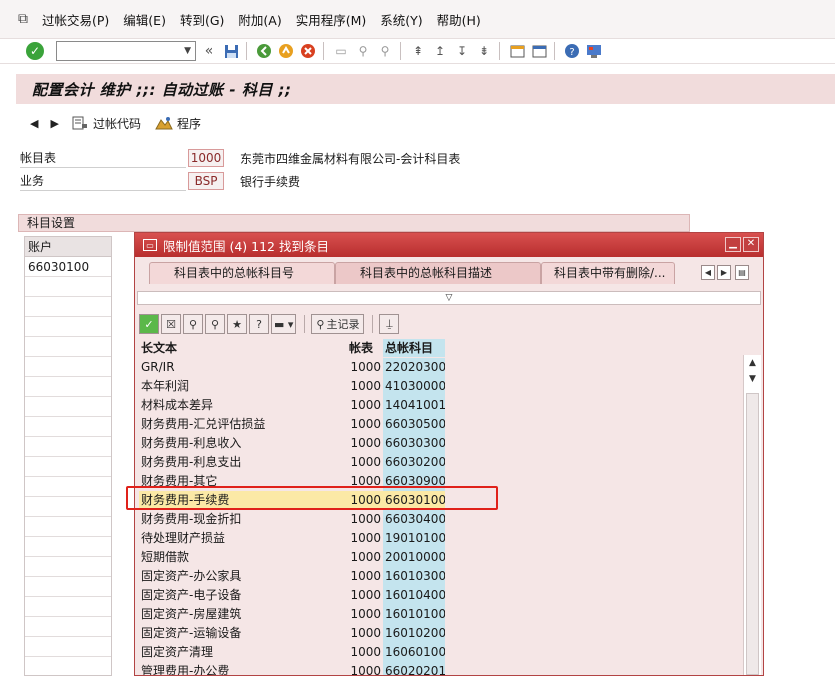 Image resolution: width=835 pixels, height=676 pixels. I want to click on menu-goto: 转到(G), so click(202, 19).